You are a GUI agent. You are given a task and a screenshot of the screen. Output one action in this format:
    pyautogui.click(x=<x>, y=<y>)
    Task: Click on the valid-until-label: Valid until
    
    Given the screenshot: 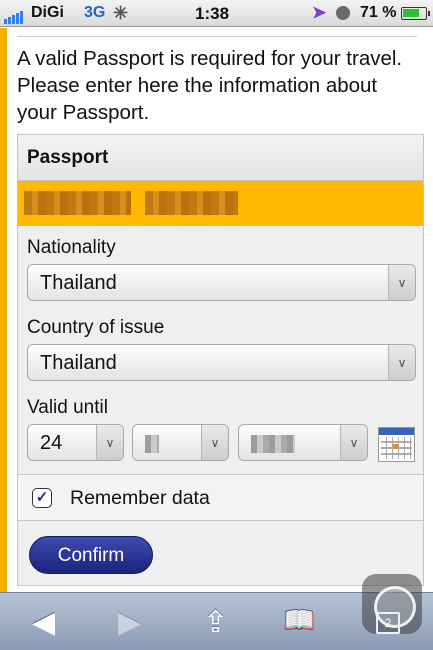 What is the action you would take?
    pyautogui.click(x=67, y=407)
    